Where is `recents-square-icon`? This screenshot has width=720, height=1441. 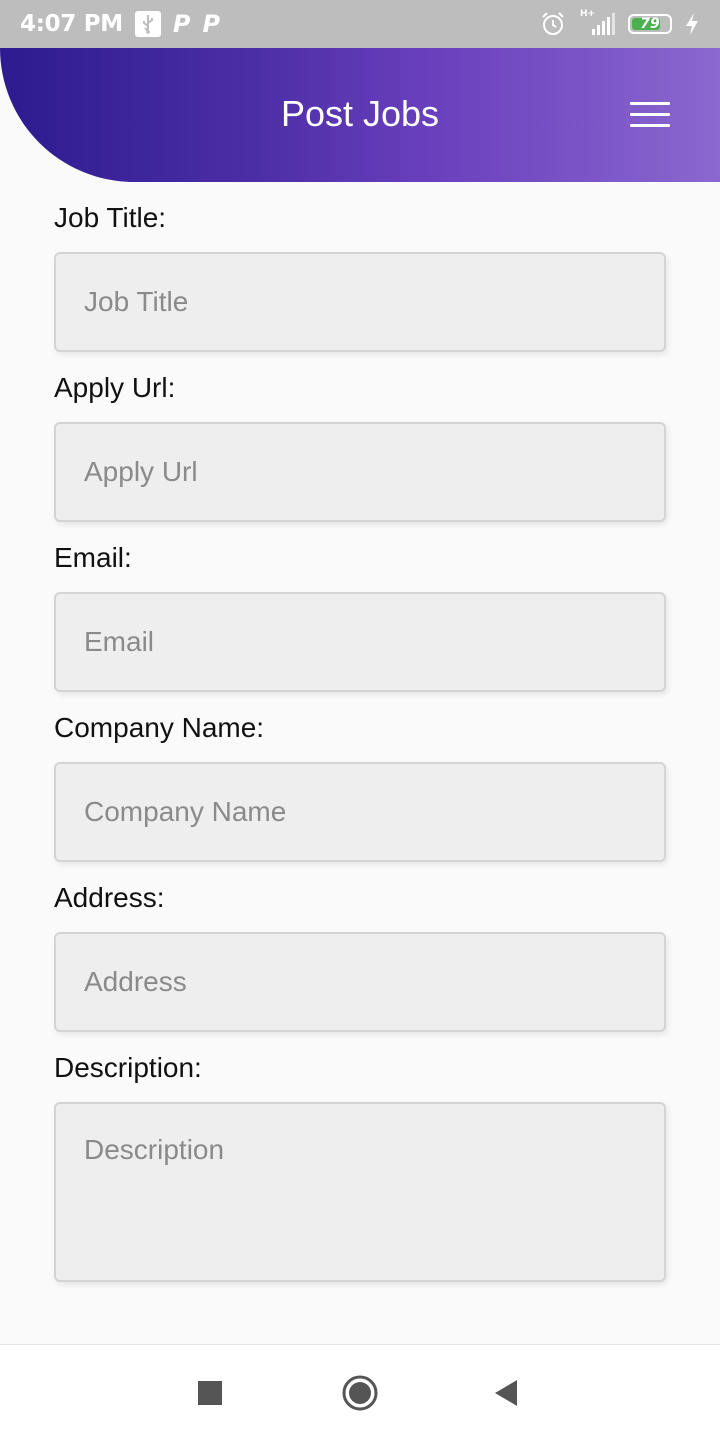 recents-square-icon is located at coordinates (210, 1393).